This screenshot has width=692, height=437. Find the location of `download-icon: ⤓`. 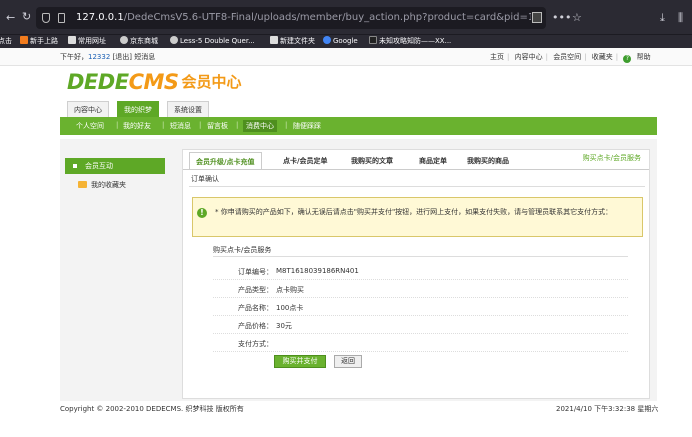

download-icon: ⤓ is located at coordinates (662, 18).